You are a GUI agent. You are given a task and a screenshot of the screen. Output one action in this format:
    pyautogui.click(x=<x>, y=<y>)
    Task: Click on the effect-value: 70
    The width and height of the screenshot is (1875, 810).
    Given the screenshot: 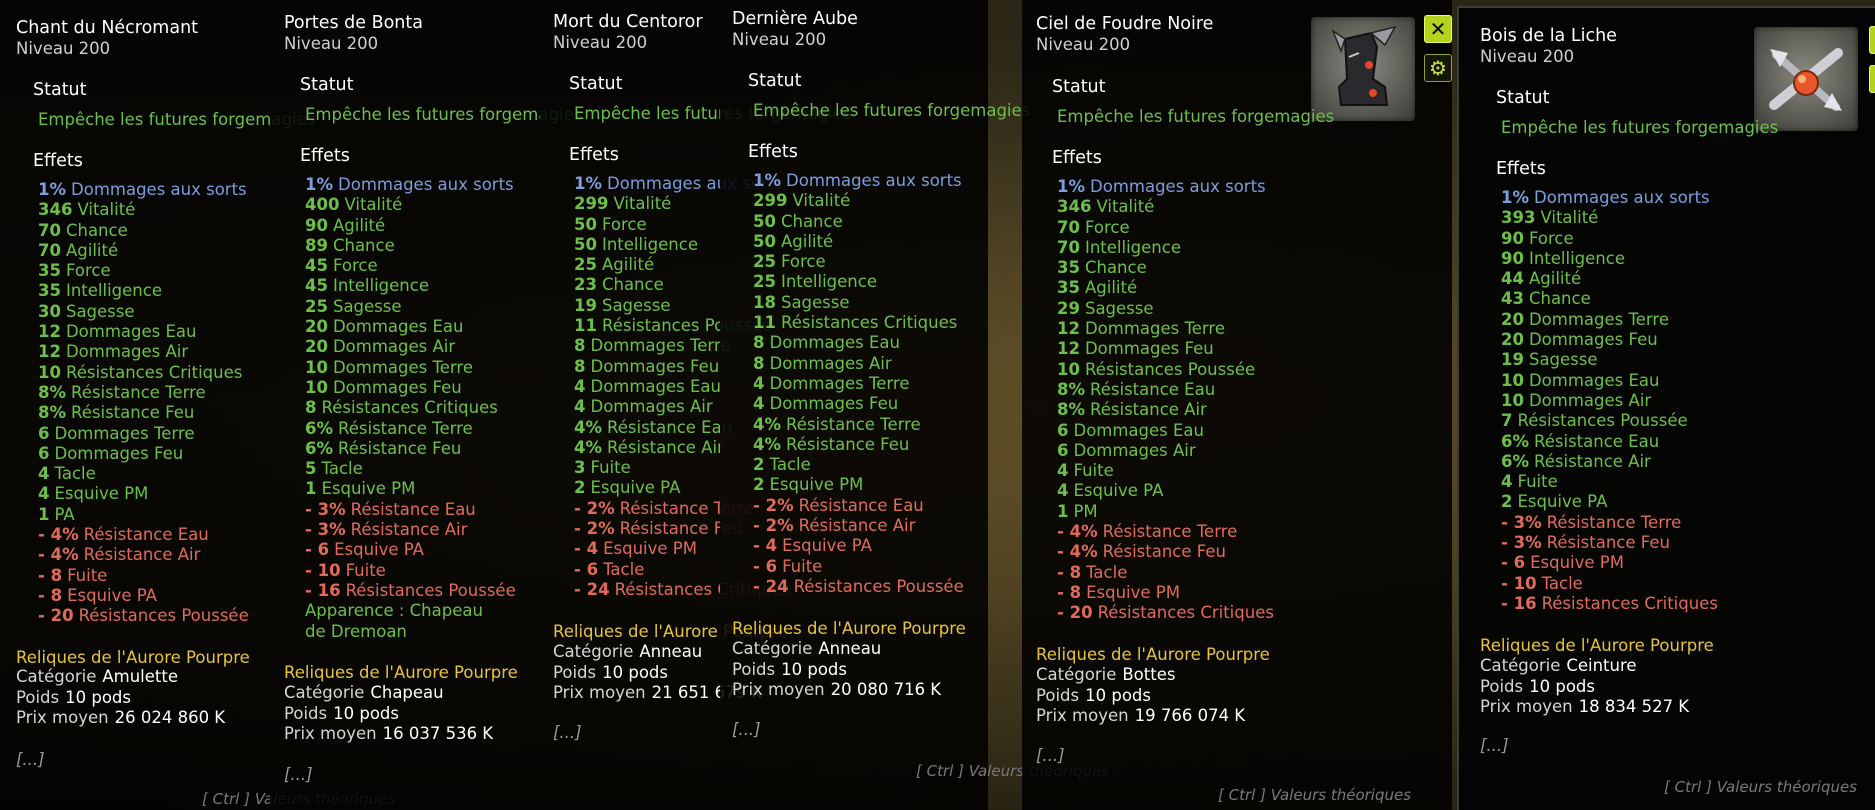 What is the action you would take?
    pyautogui.click(x=49, y=250)
    